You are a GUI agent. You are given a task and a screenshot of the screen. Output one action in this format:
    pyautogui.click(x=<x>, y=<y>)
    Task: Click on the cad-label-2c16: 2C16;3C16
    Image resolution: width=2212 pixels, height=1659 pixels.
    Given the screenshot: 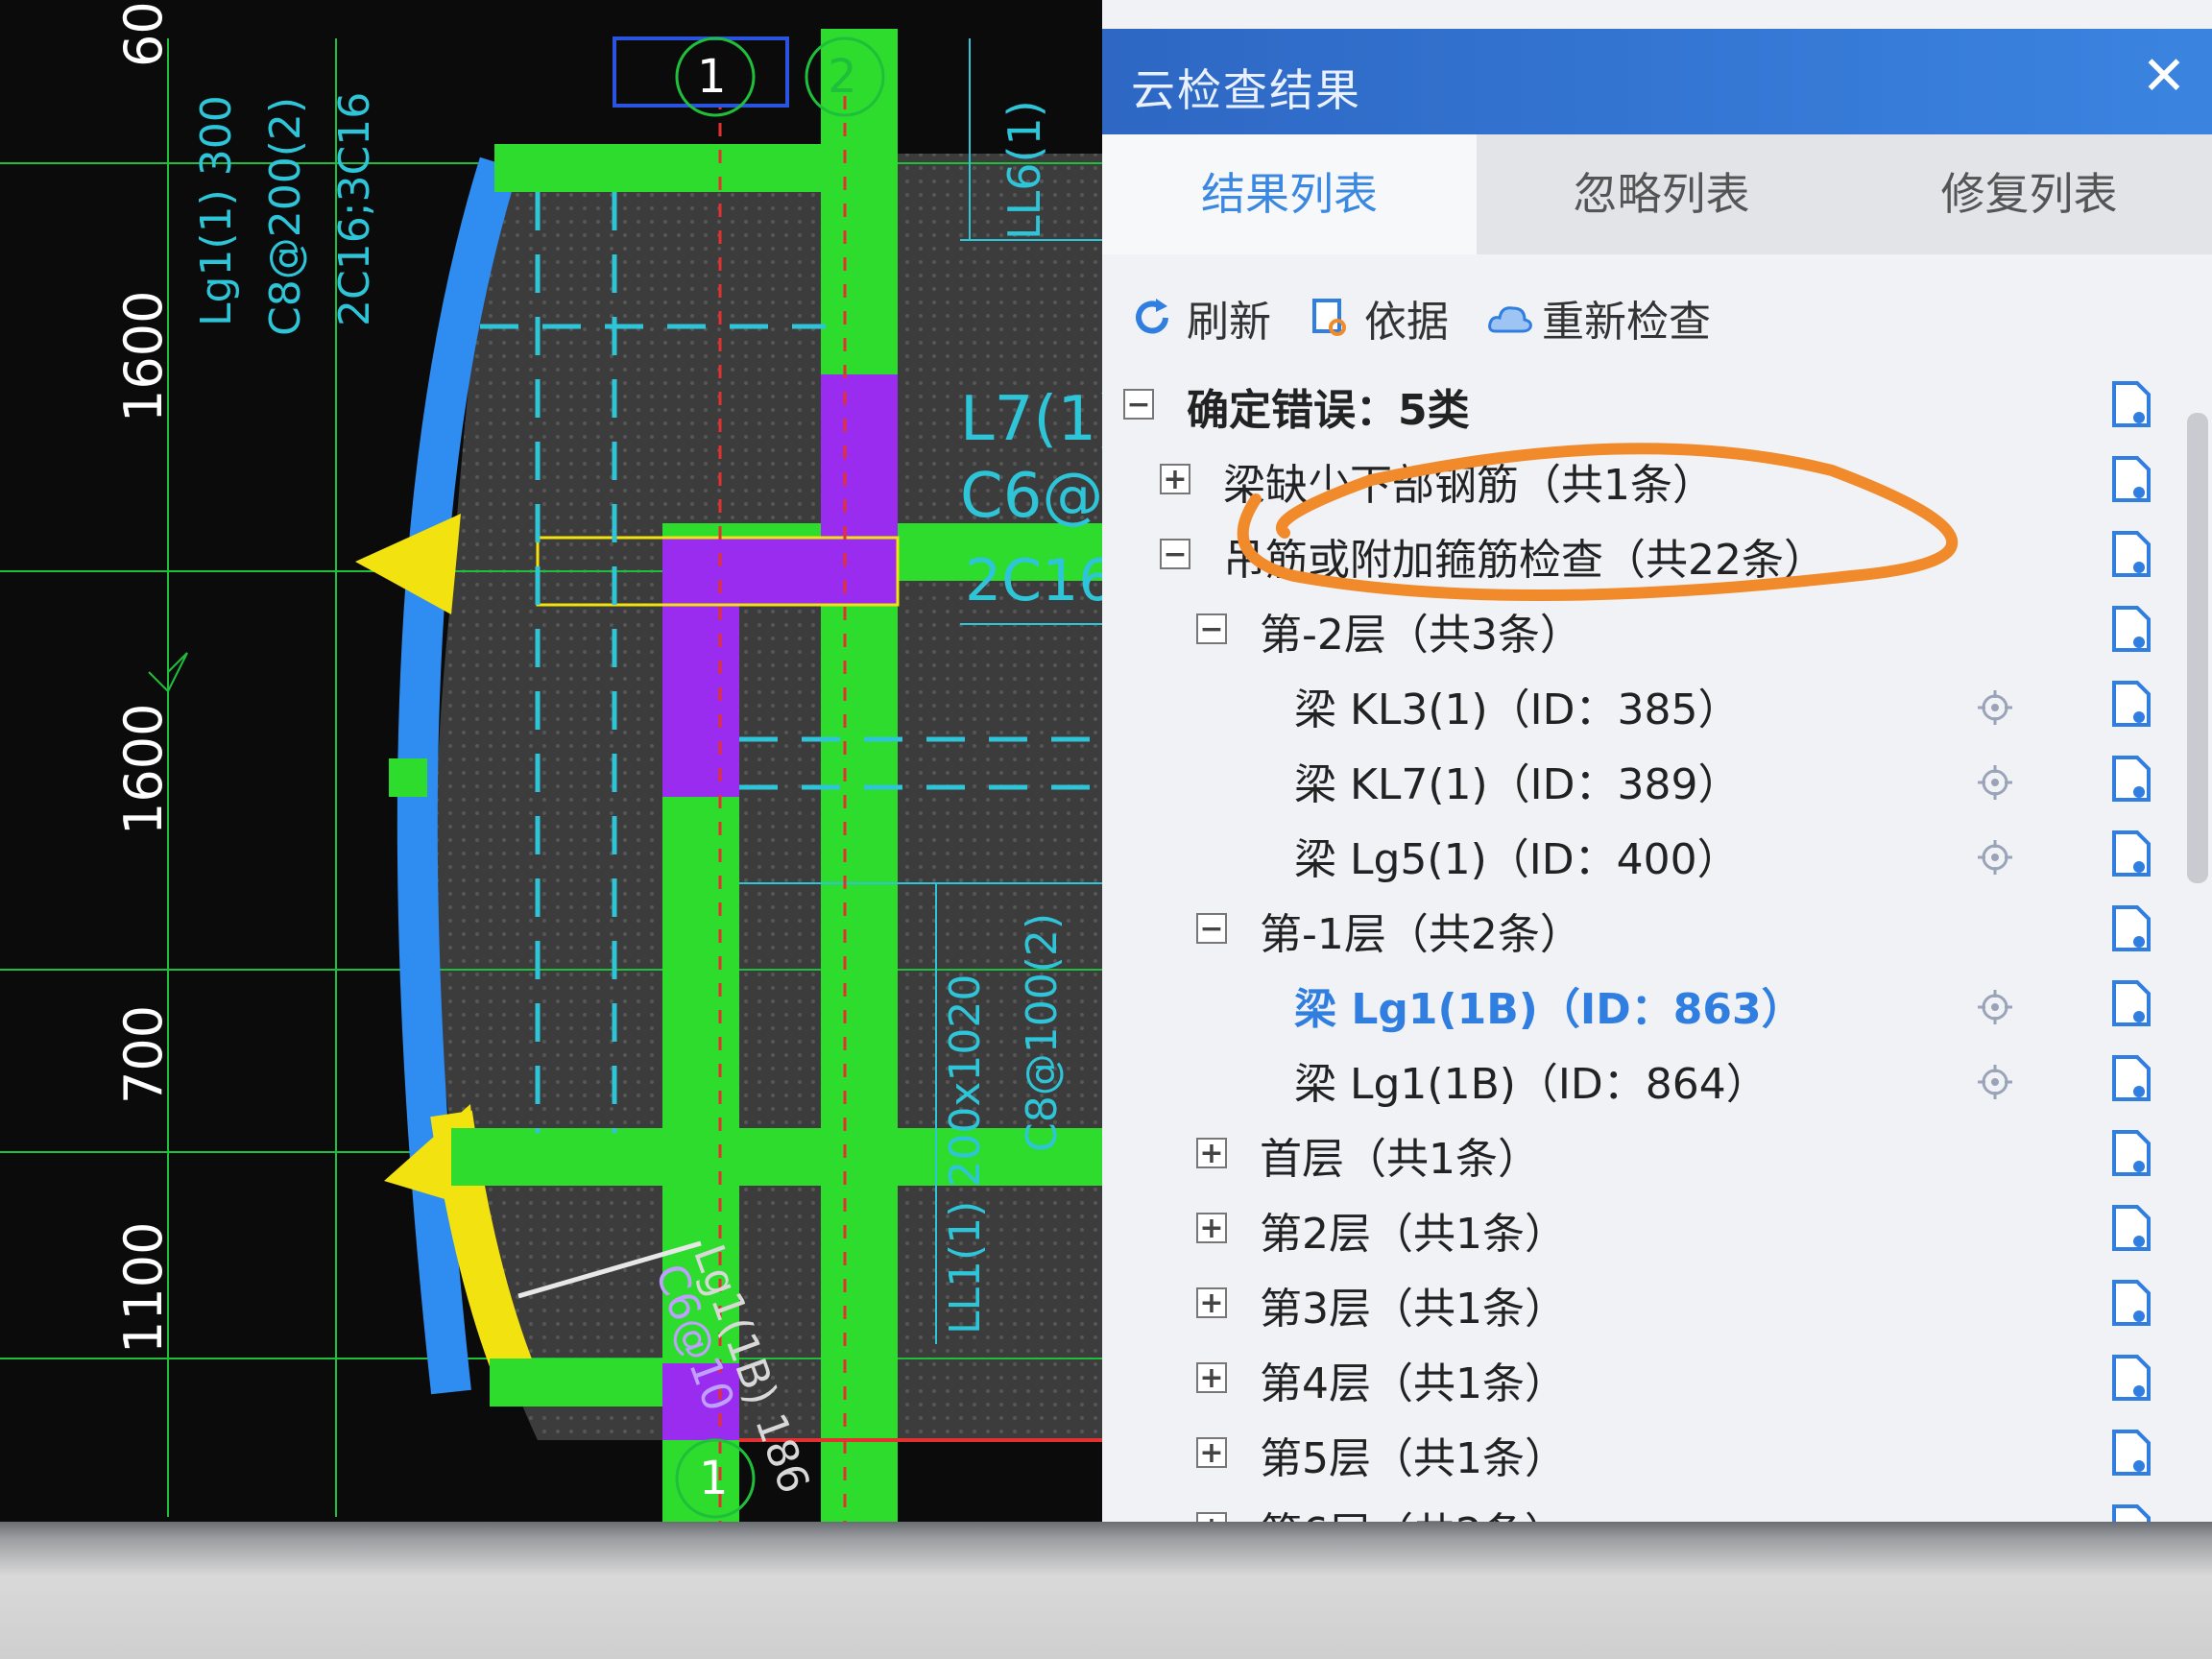 What is the action you would take?
    pyautogui.click(x=354, y=208)
    